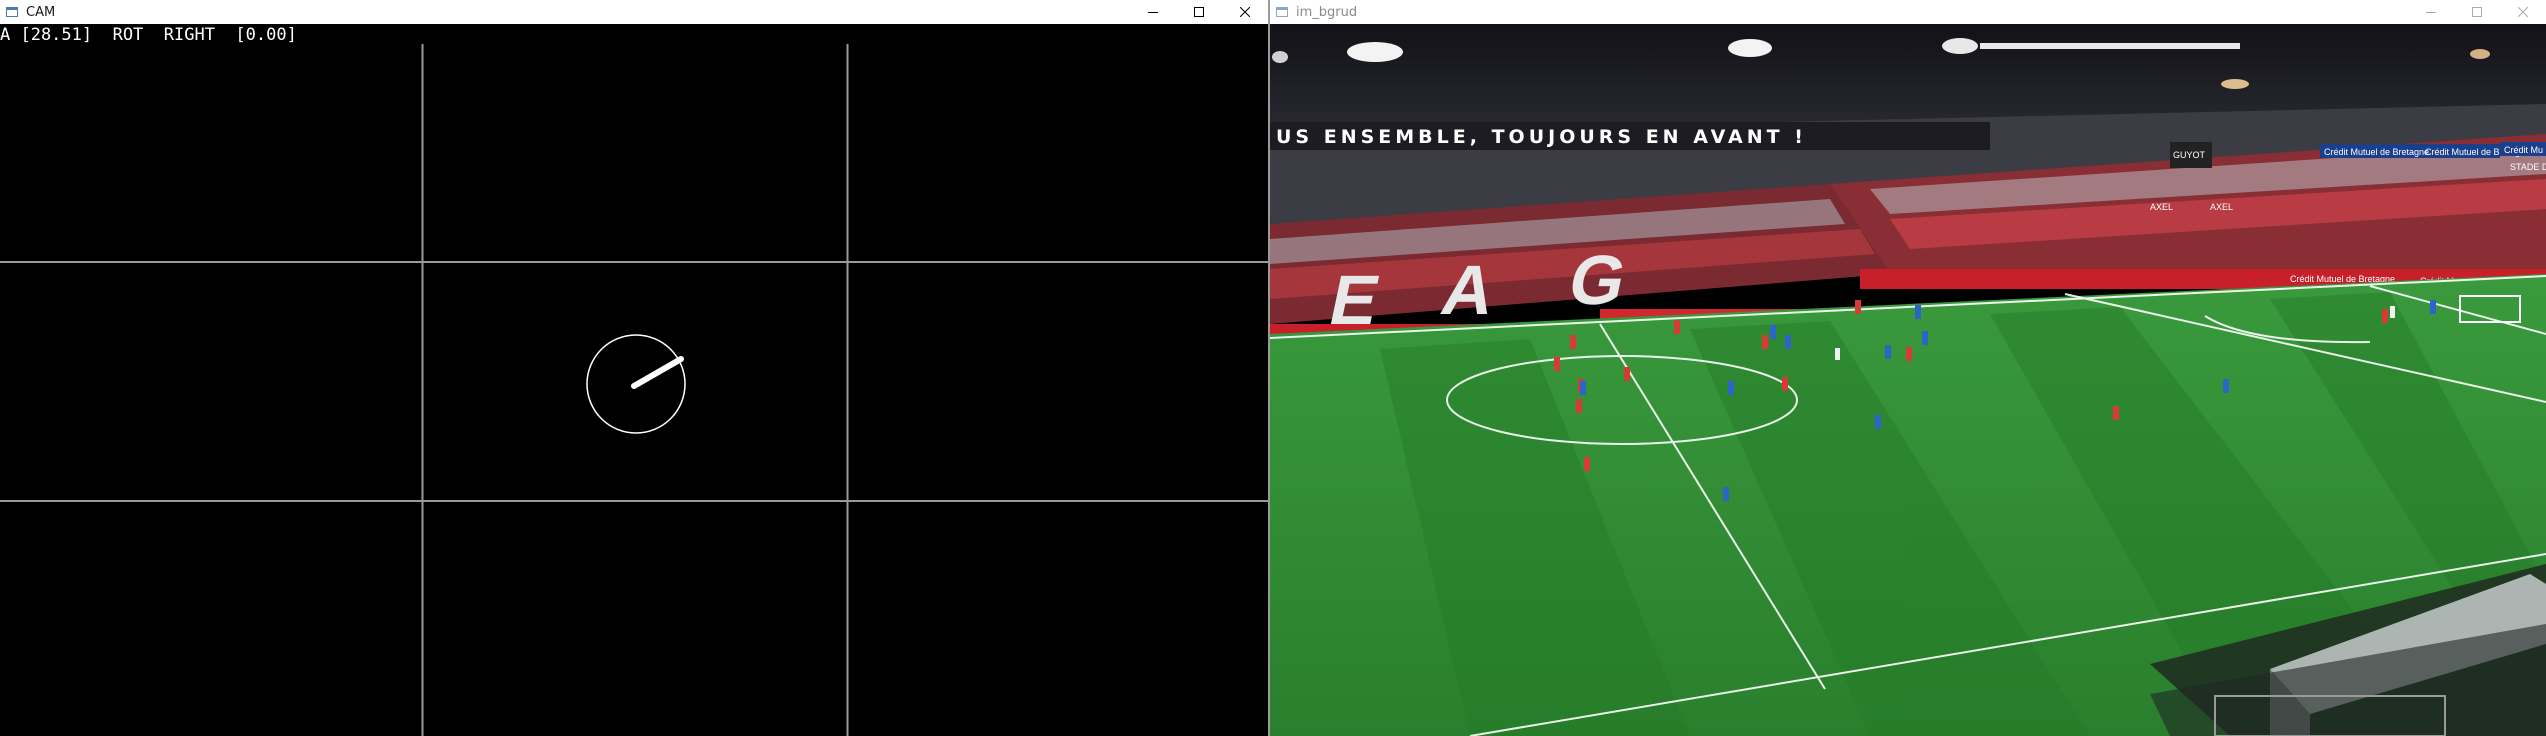 The width and height of the screenshot is (2546, 736). Describe the element at coordinates (2221, 207) in the screenshot. I see `ad-axel-2: AXEL` at that location.